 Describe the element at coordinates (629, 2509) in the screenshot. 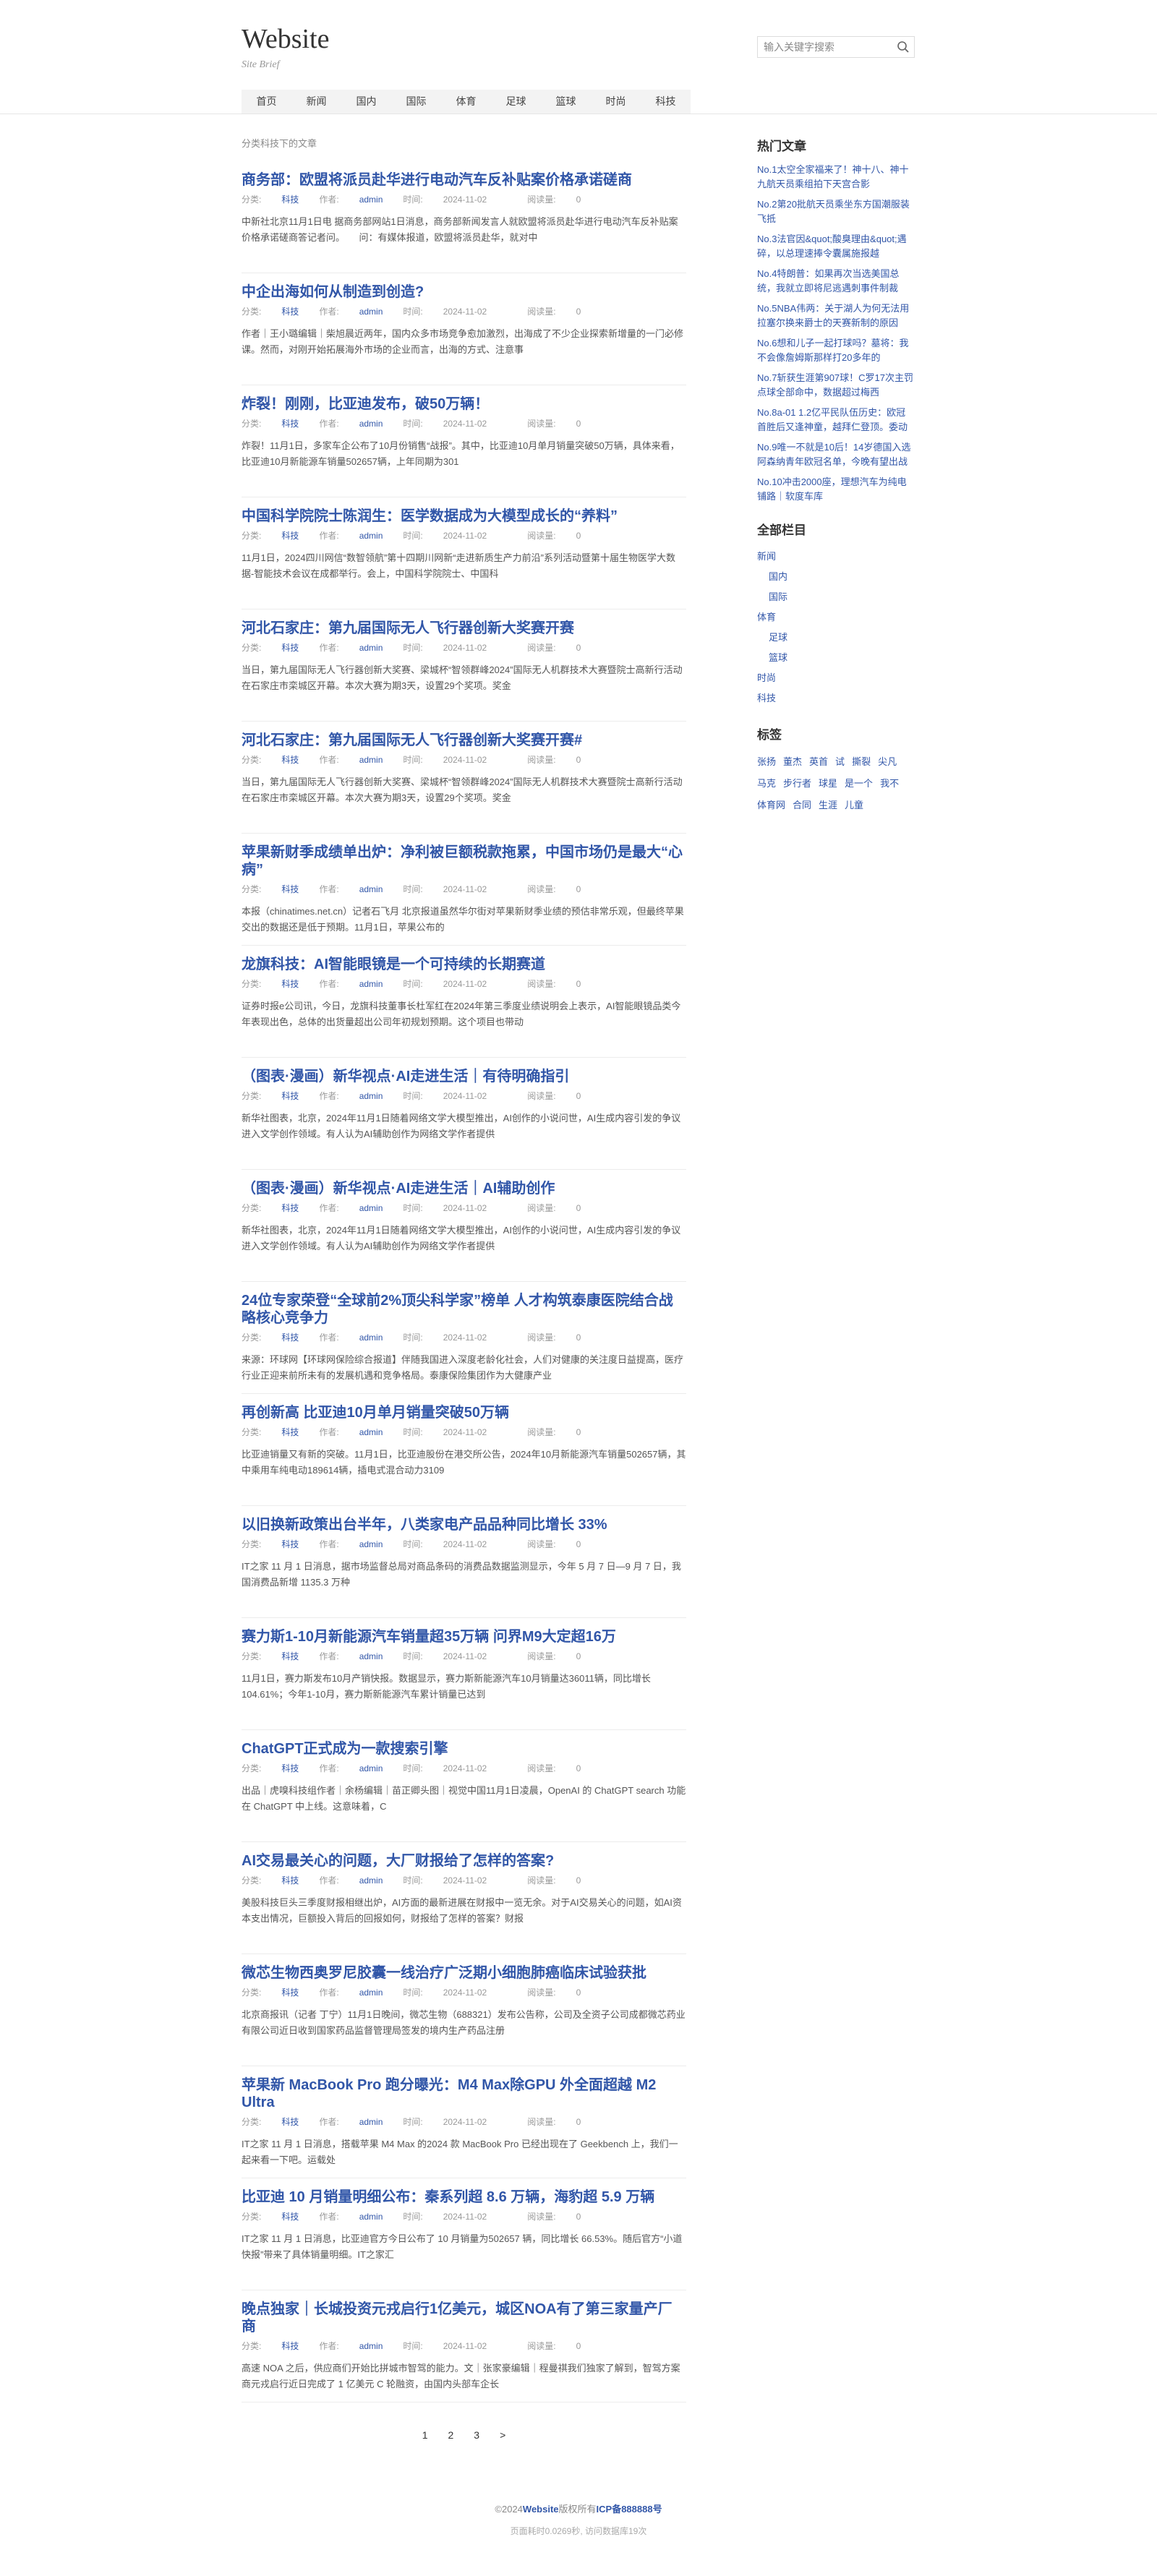

I see `icp-link: ICP备888888号` at that location.